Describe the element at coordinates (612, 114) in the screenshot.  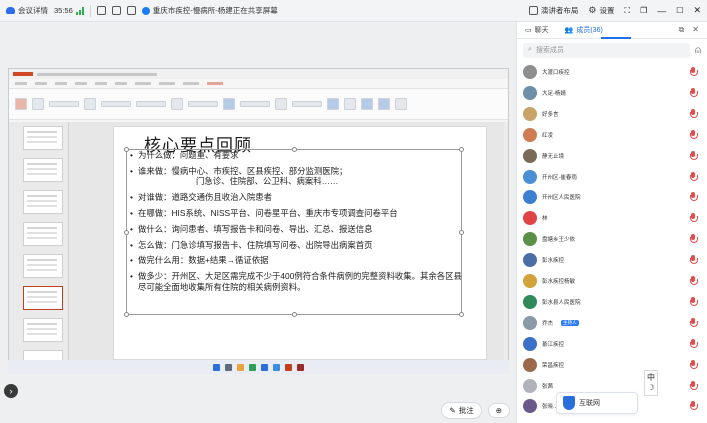
I see `member-row: 好多言` at that location.